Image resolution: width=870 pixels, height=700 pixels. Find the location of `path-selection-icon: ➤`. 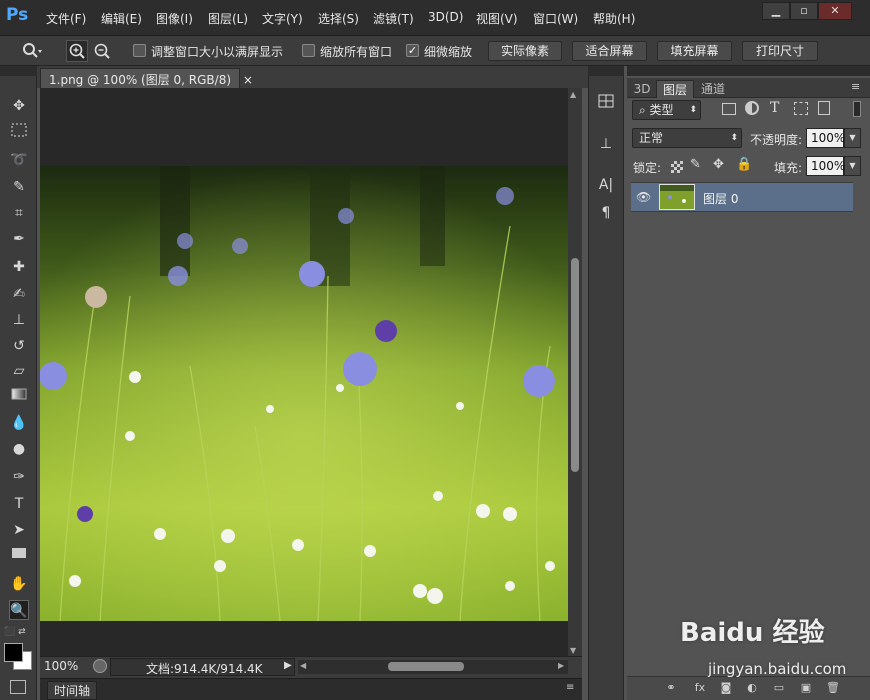

path-selection-icon: ➤ is located at coordinates (19, 530).